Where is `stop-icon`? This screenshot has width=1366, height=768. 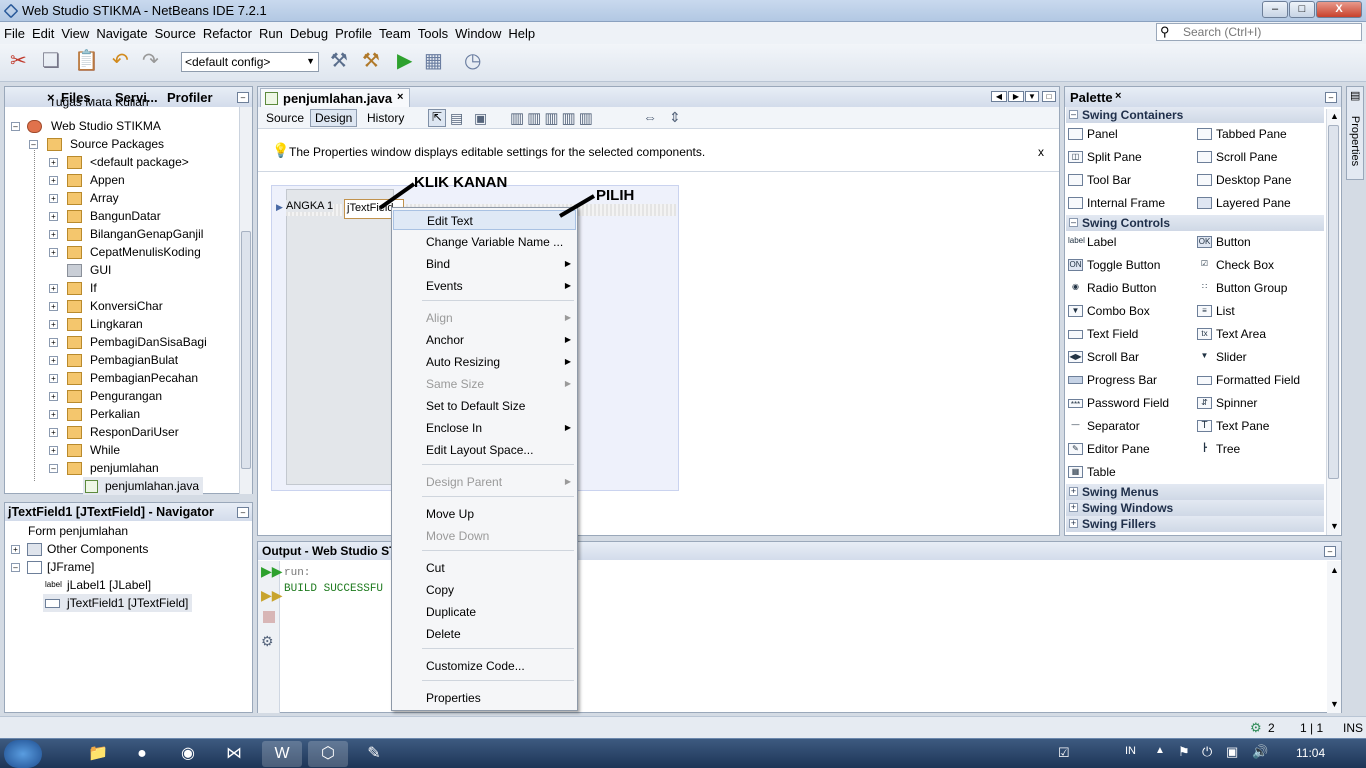 stop-icon is located at coordinates (269, 617).